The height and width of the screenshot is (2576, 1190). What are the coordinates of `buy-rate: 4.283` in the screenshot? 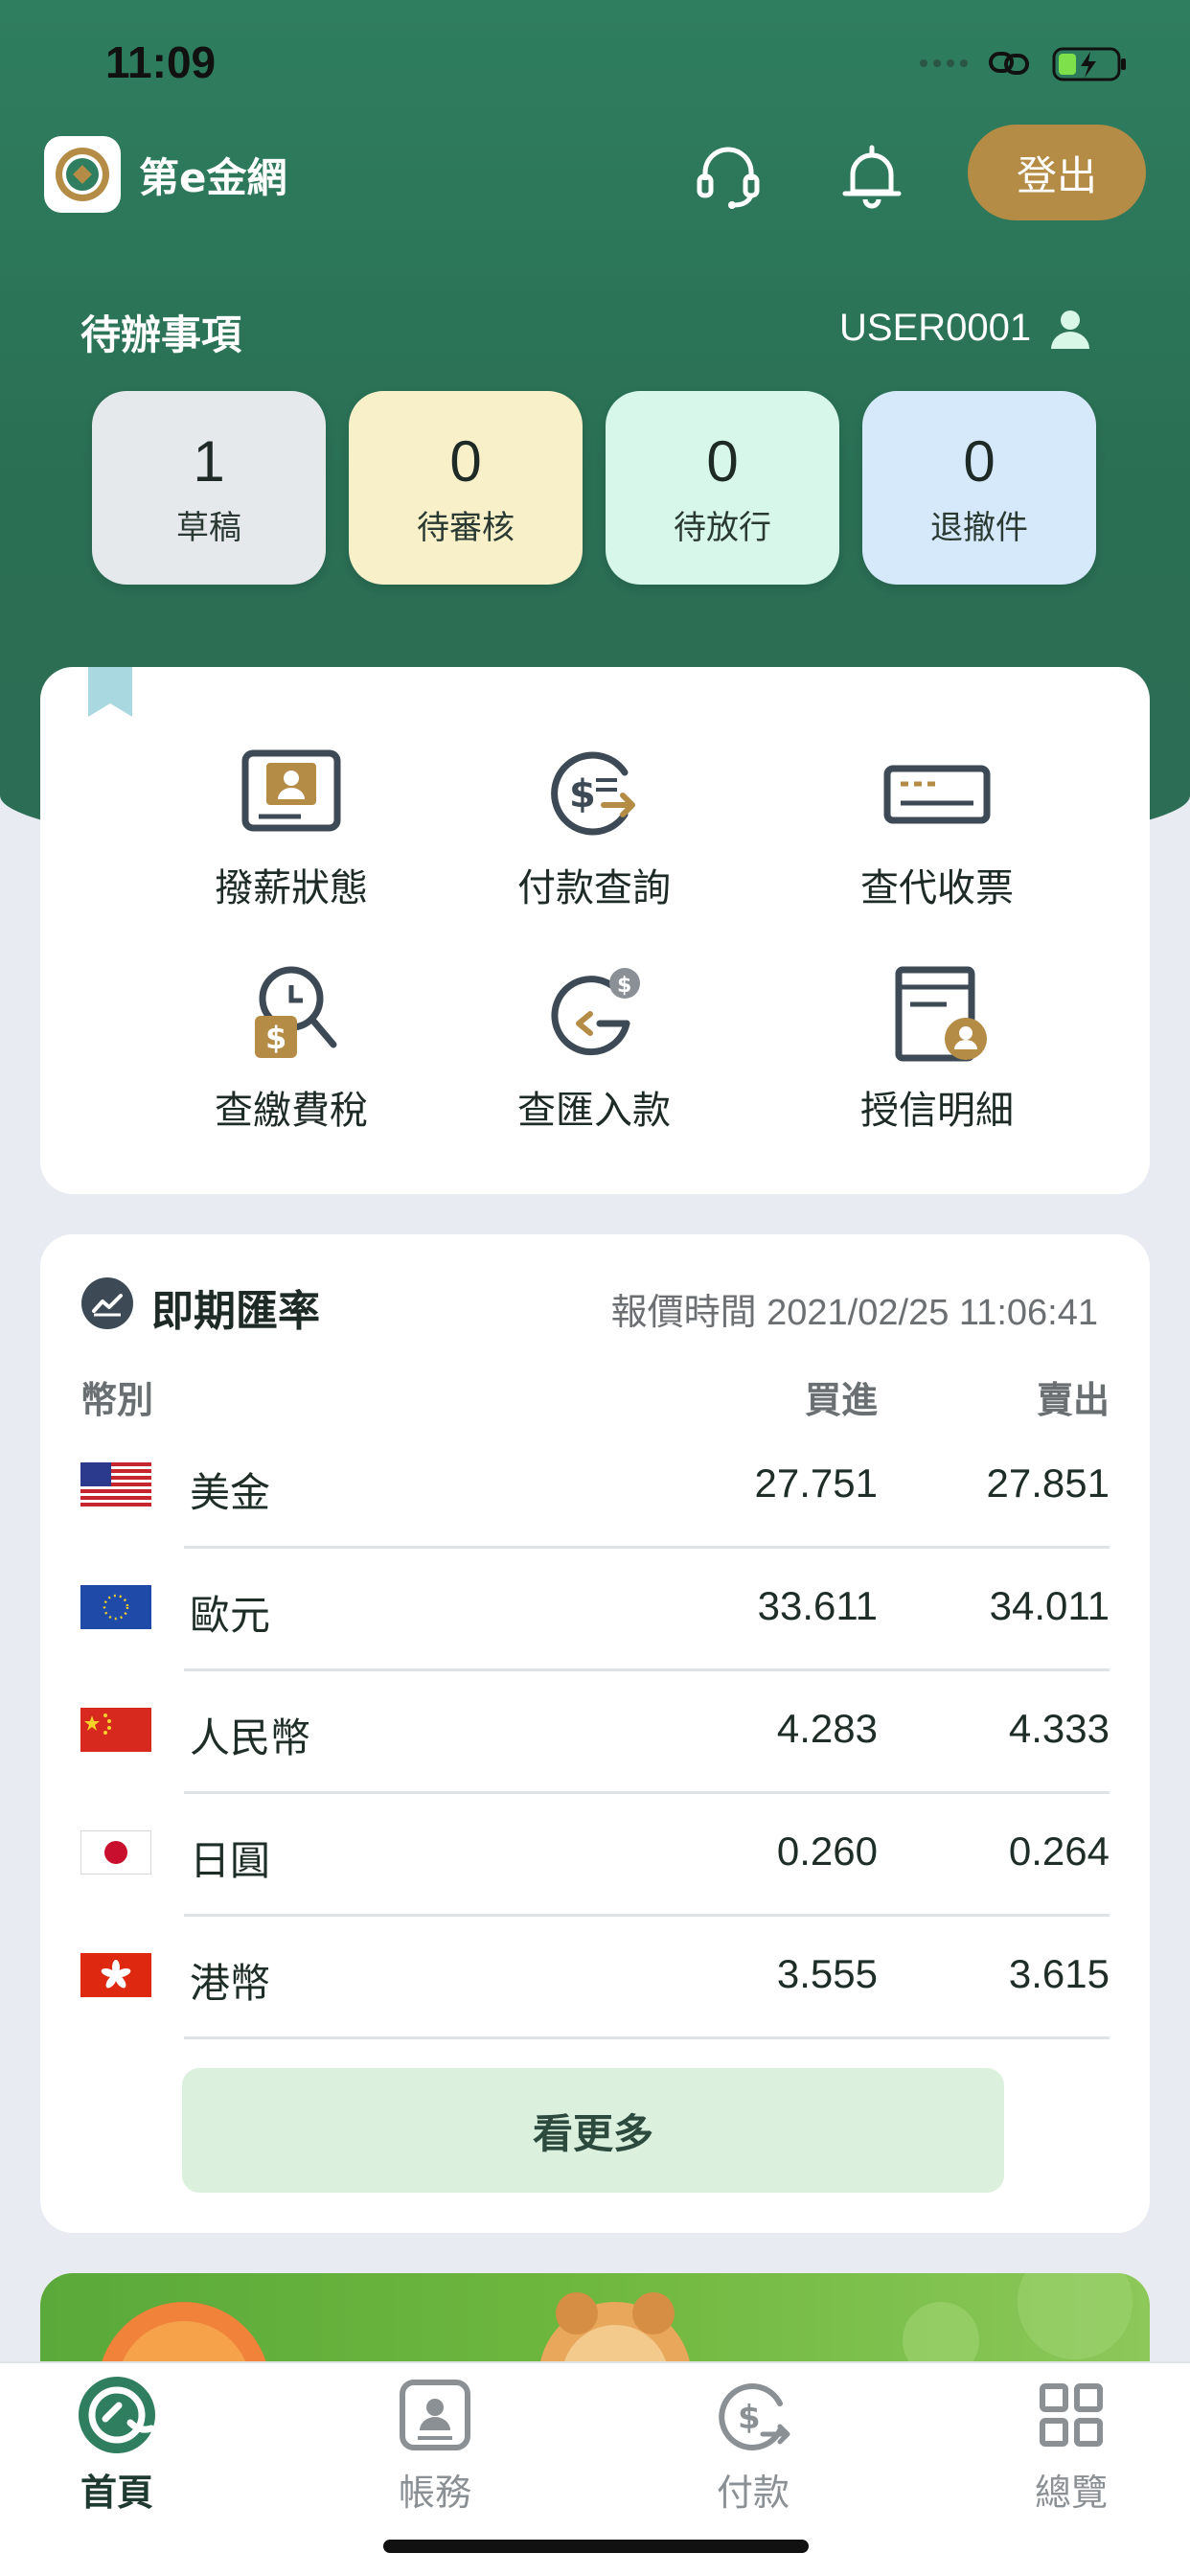 It's located at (827, 1728).